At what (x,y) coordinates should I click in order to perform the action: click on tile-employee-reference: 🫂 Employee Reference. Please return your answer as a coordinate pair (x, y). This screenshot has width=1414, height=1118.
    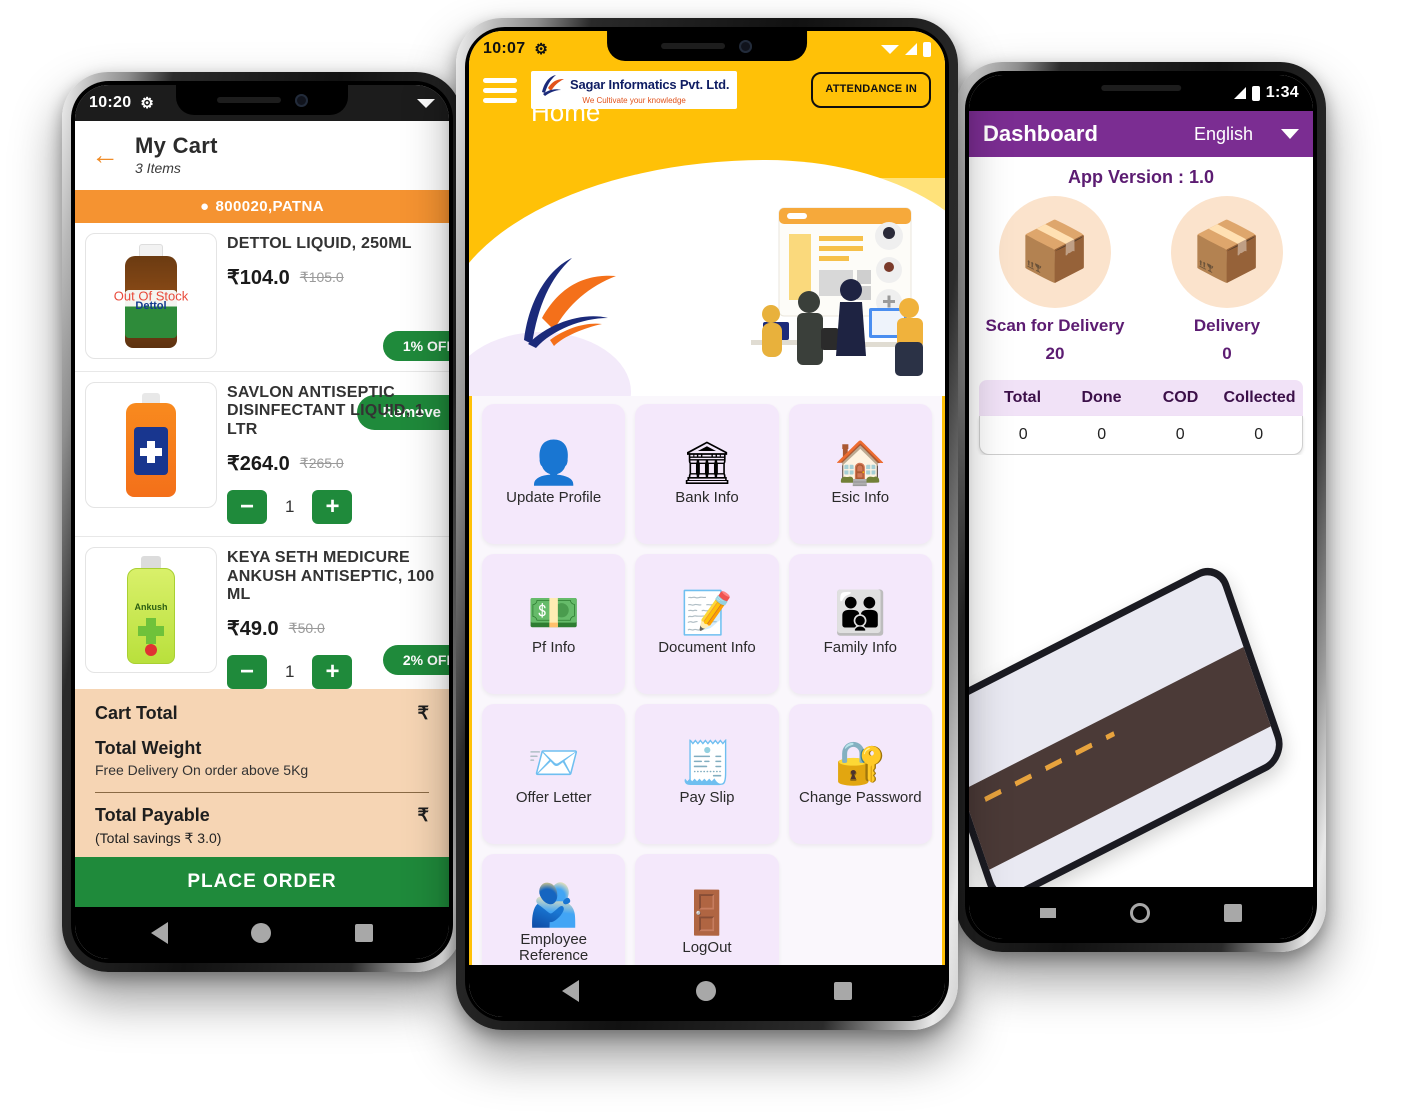
    Looking at the image, I should click on (554, 909).